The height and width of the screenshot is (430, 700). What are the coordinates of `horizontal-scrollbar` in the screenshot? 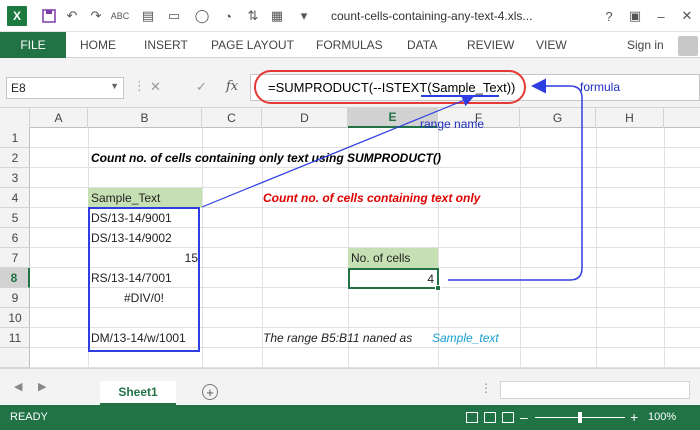 It's located at (595, 390).